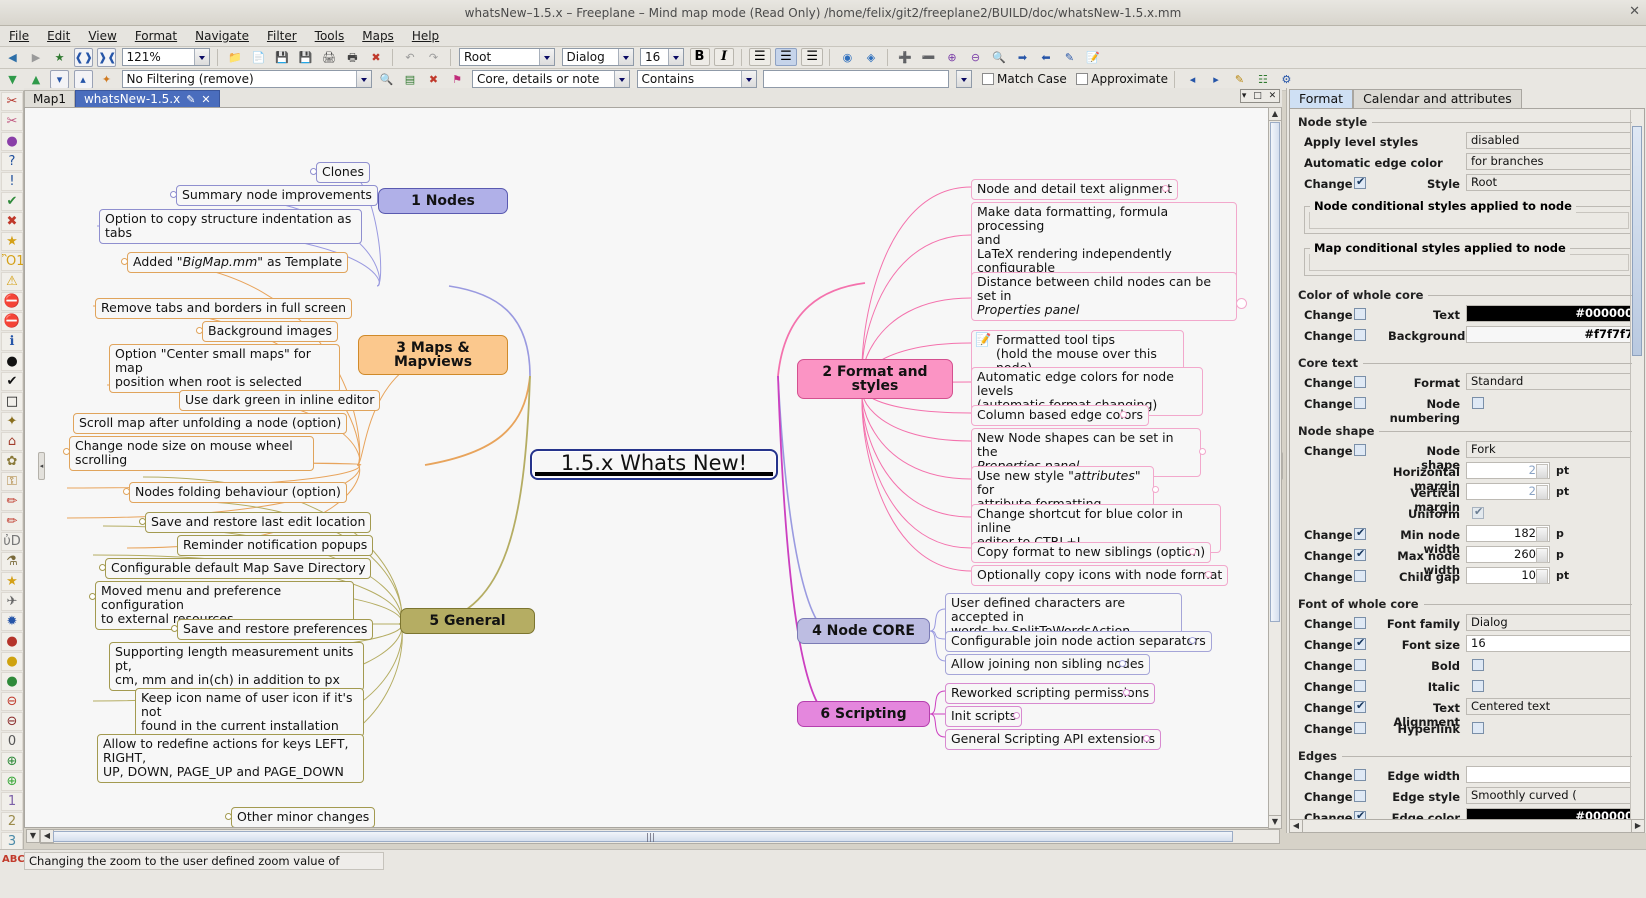 The height and width of the screenshot is (898, 1646). I want to click on map-topic-1-nodes: 1 Nodes, so click(443, 201).